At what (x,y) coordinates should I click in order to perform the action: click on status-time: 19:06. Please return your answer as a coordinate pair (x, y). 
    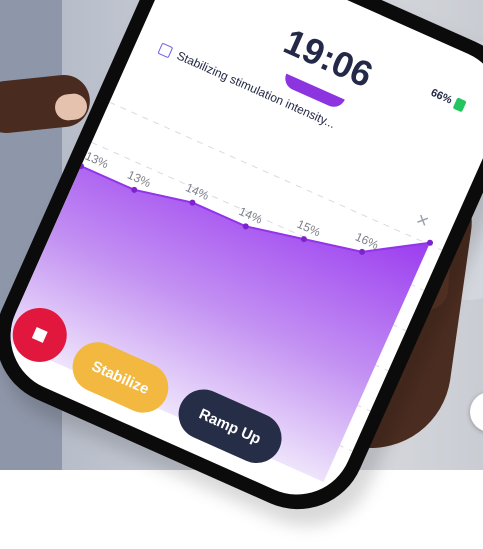
    Looking at the image, I should click on (328, 58).